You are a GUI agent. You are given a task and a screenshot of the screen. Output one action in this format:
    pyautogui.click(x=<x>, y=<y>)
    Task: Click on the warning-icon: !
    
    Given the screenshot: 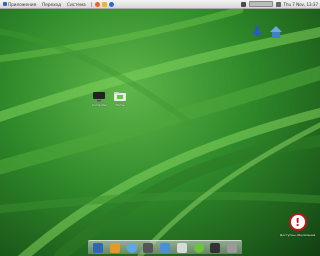 What is the action you would take?
    pyautogui.click(x=297, y=222)
    